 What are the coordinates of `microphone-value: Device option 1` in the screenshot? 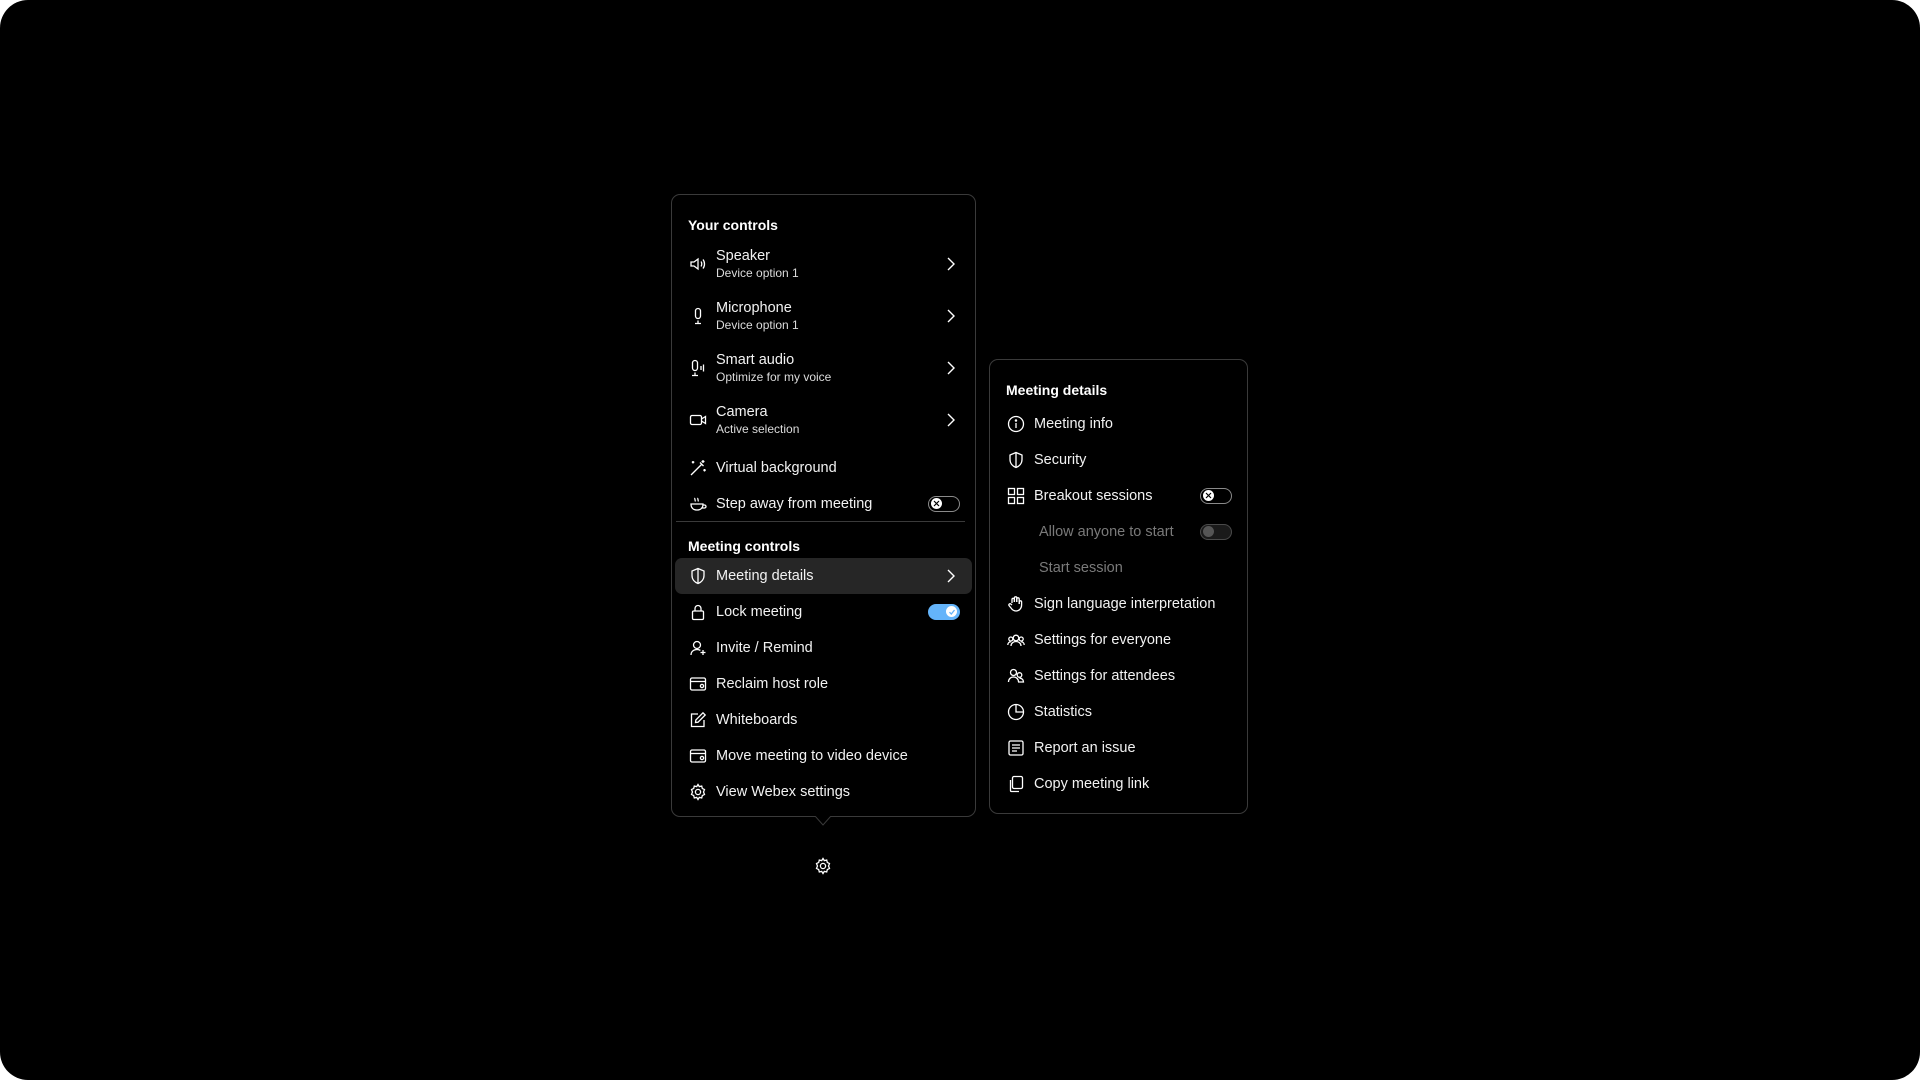 It's located at (757, 325).